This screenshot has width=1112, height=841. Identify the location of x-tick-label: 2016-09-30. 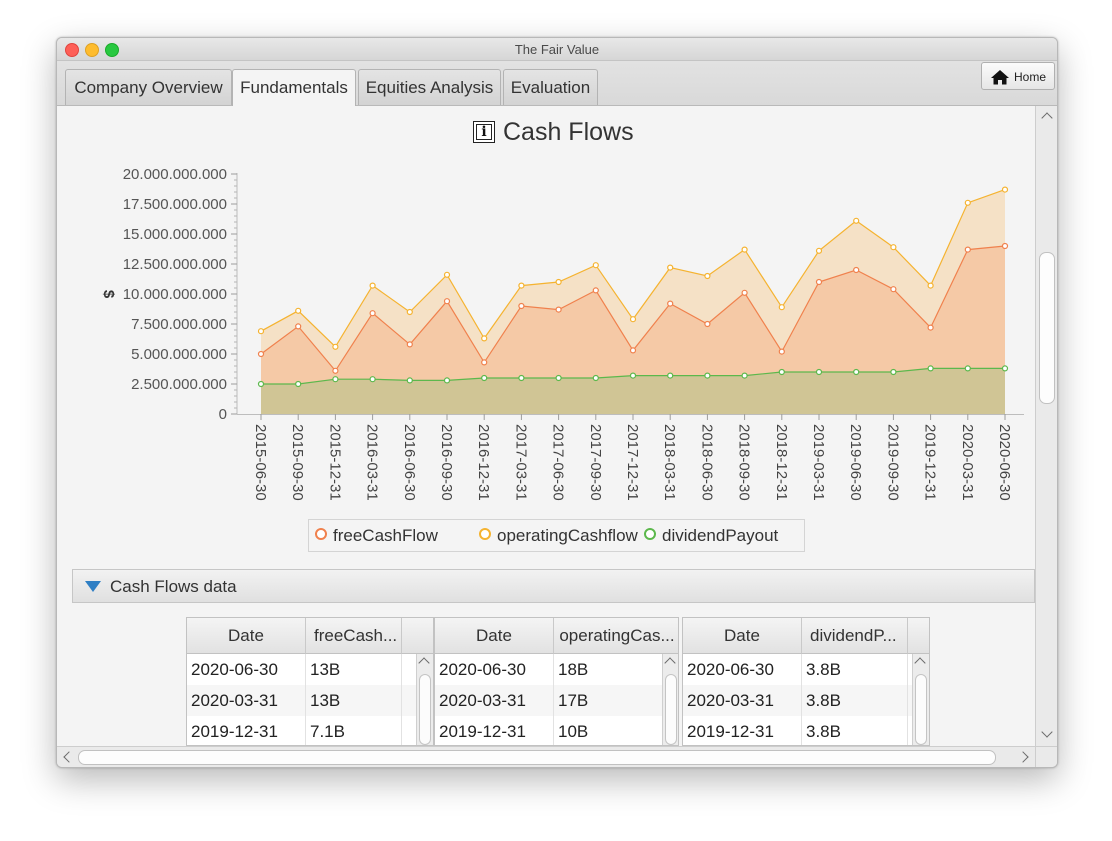
(446, 462).